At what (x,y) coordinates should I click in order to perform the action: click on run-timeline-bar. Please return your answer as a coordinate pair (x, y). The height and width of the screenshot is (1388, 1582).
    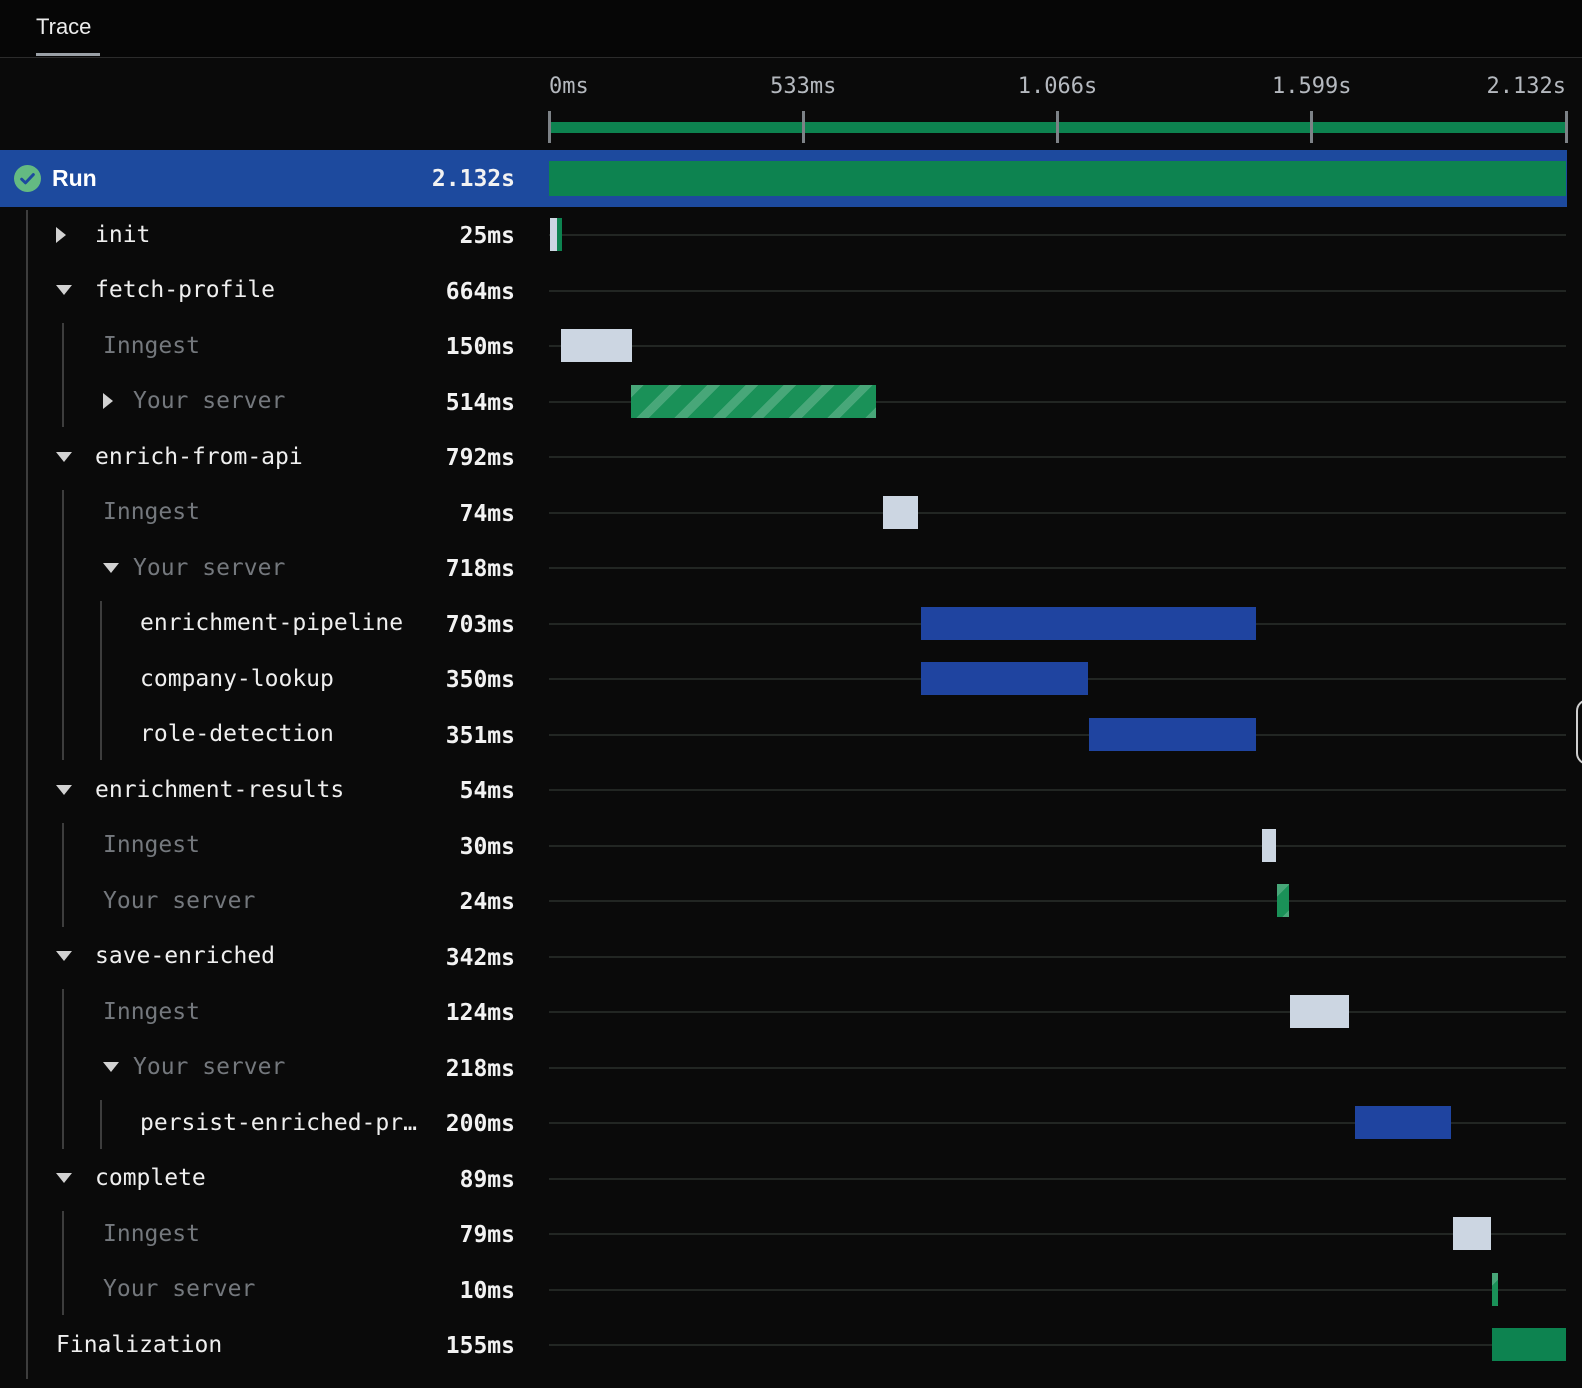
    Looking at the image, I should click on (1057, 178).